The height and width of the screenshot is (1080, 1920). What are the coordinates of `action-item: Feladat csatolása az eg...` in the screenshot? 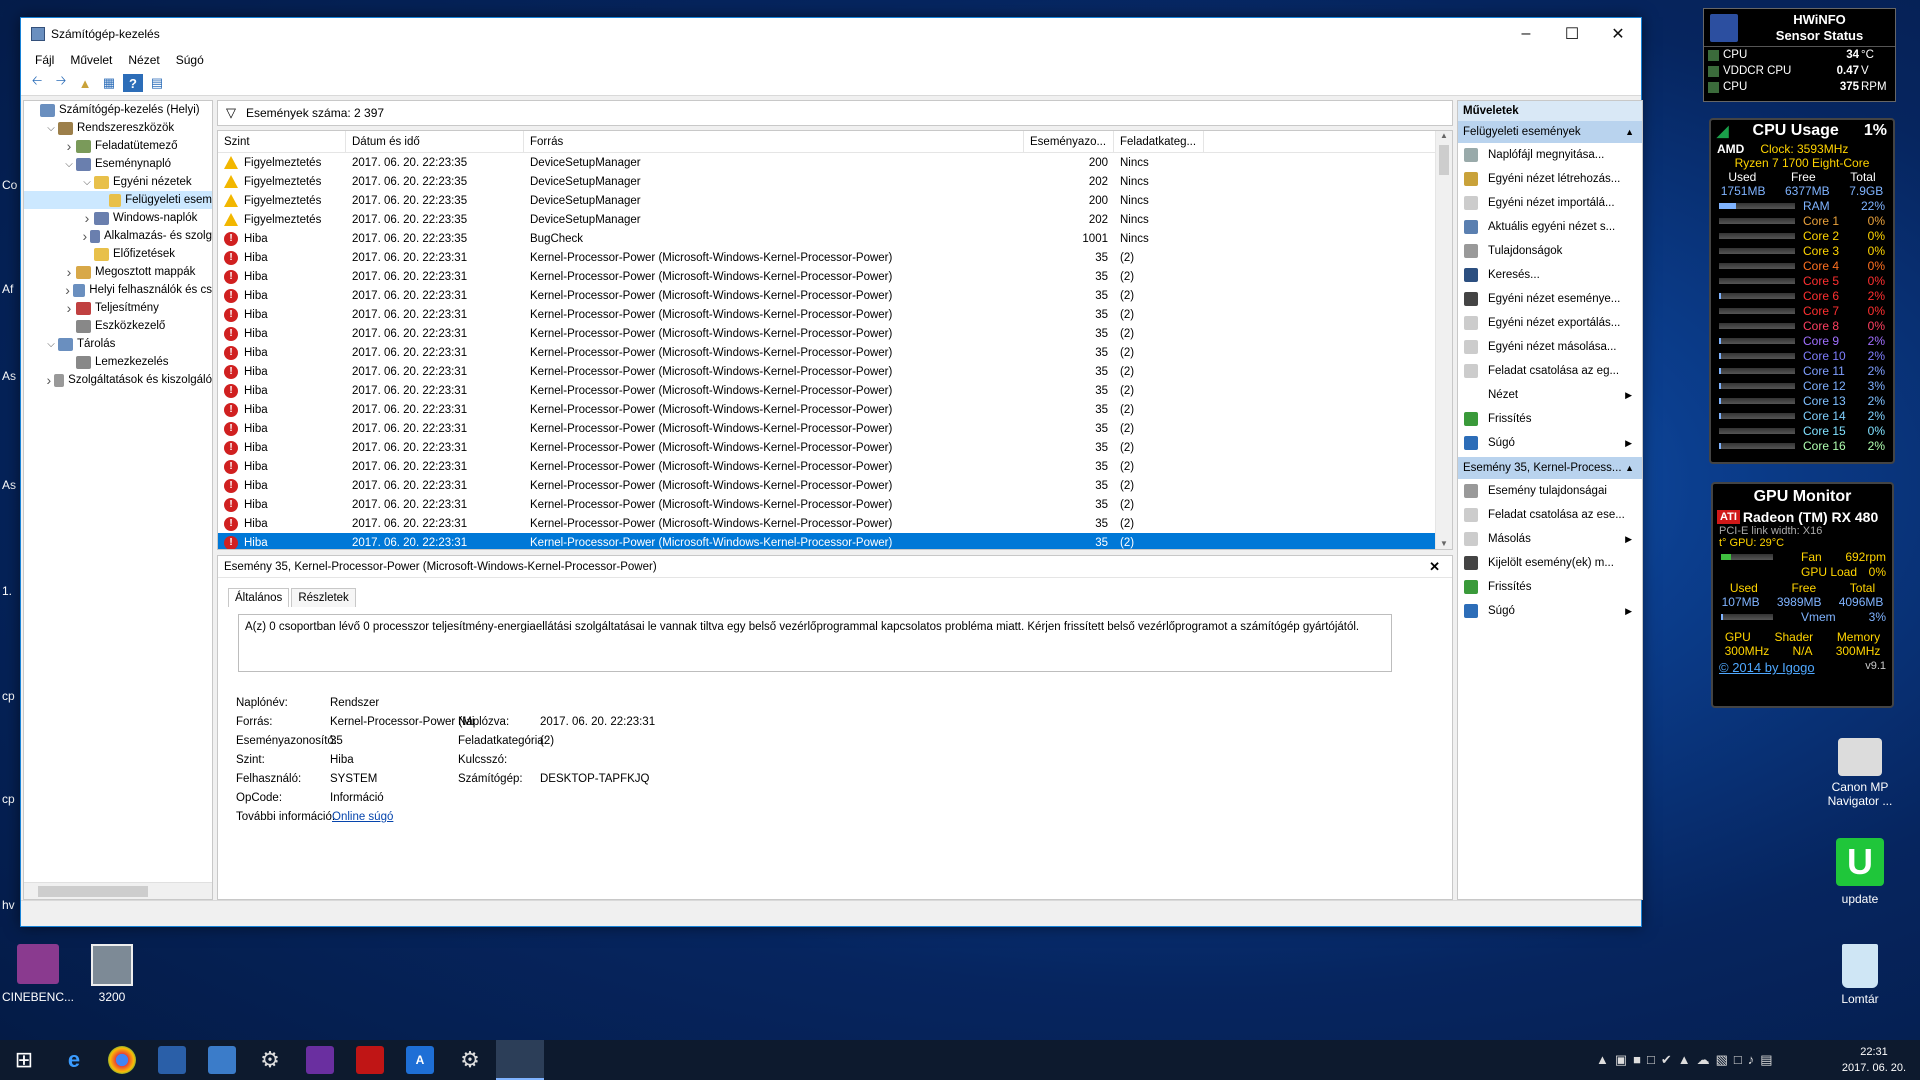 It's located at (1550, 371).